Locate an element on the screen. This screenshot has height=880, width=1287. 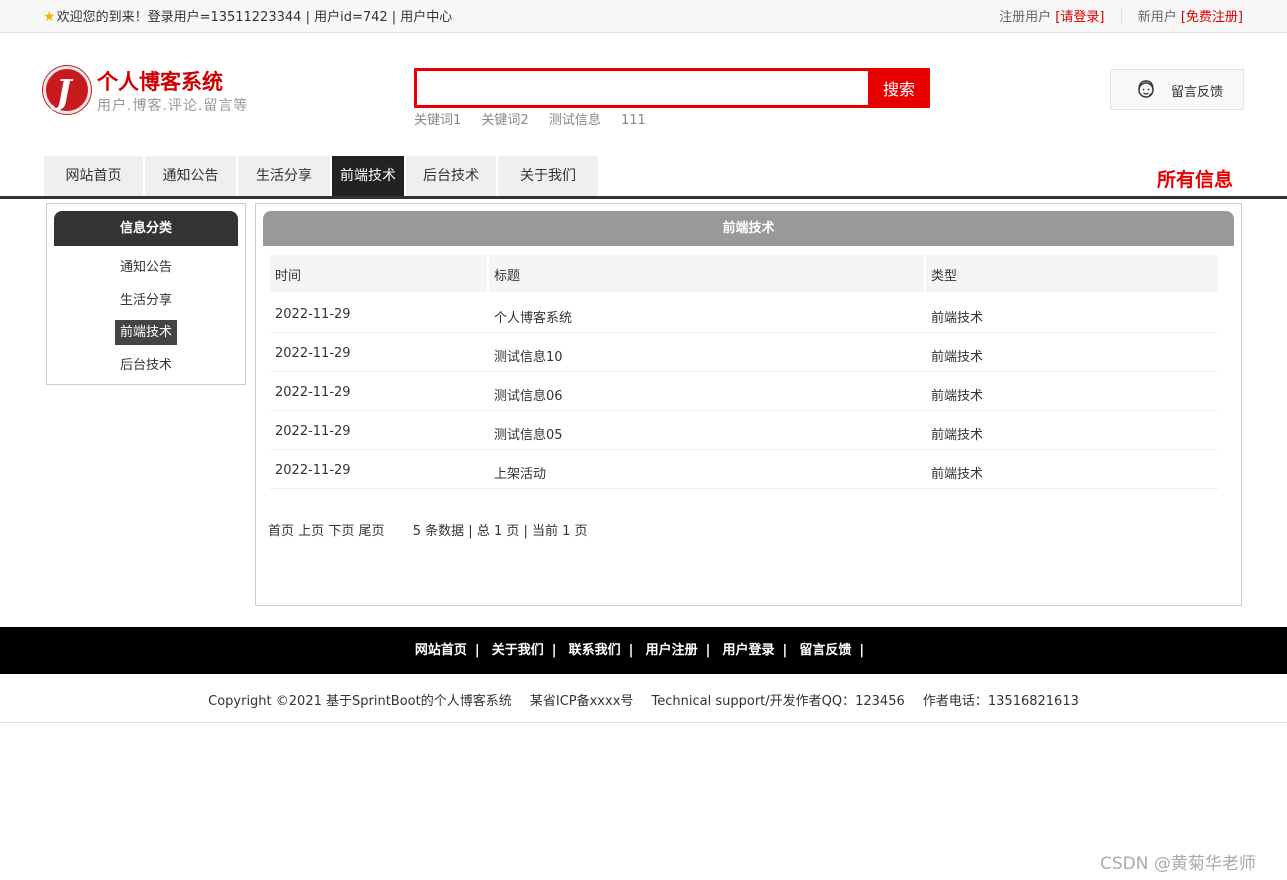
pagination: 首页 上页 下页 尾页 5 条数据 | 总 1 页 | 当前 1 页 is located at coordinates (428, 529).